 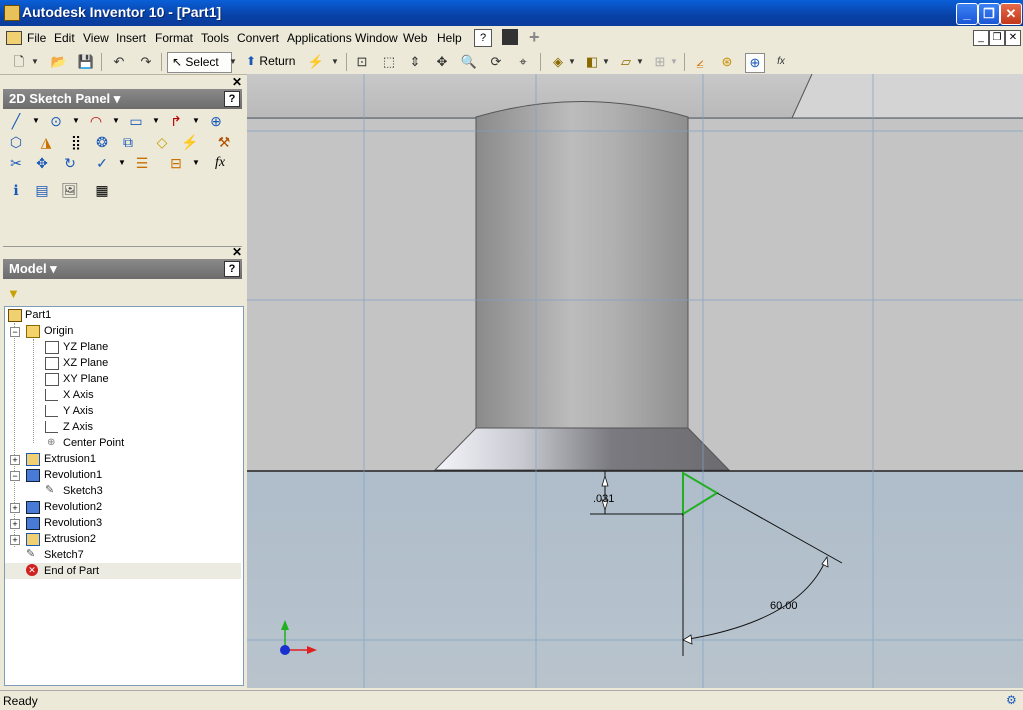 I want to click on tree-item-sketch3: ✎ Sketch3, so click(x=123, y=491).